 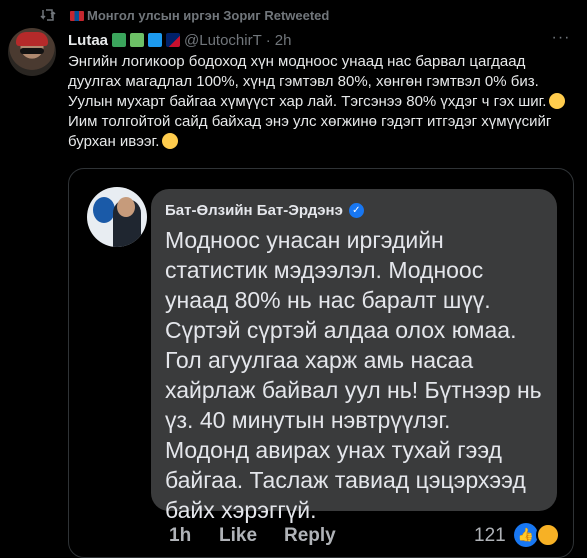 What do you see at coordinates (155, 40) in the screenshot?
I see `bars-icon` at bounding box center [155, 40].